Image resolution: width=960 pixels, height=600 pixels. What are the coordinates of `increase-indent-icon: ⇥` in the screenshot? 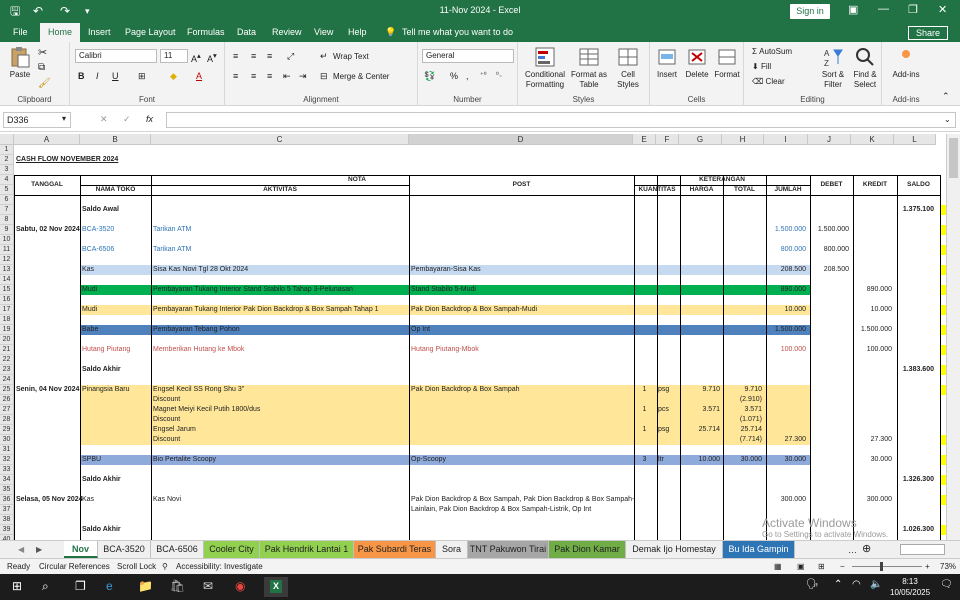 It's located at (303, 76).